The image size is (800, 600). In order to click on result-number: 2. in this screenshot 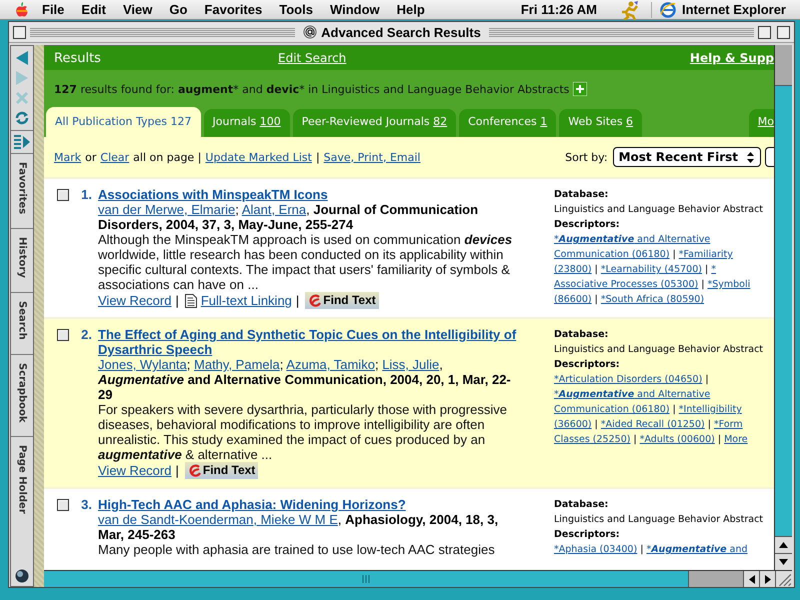, I will do `click(86, 335)`.